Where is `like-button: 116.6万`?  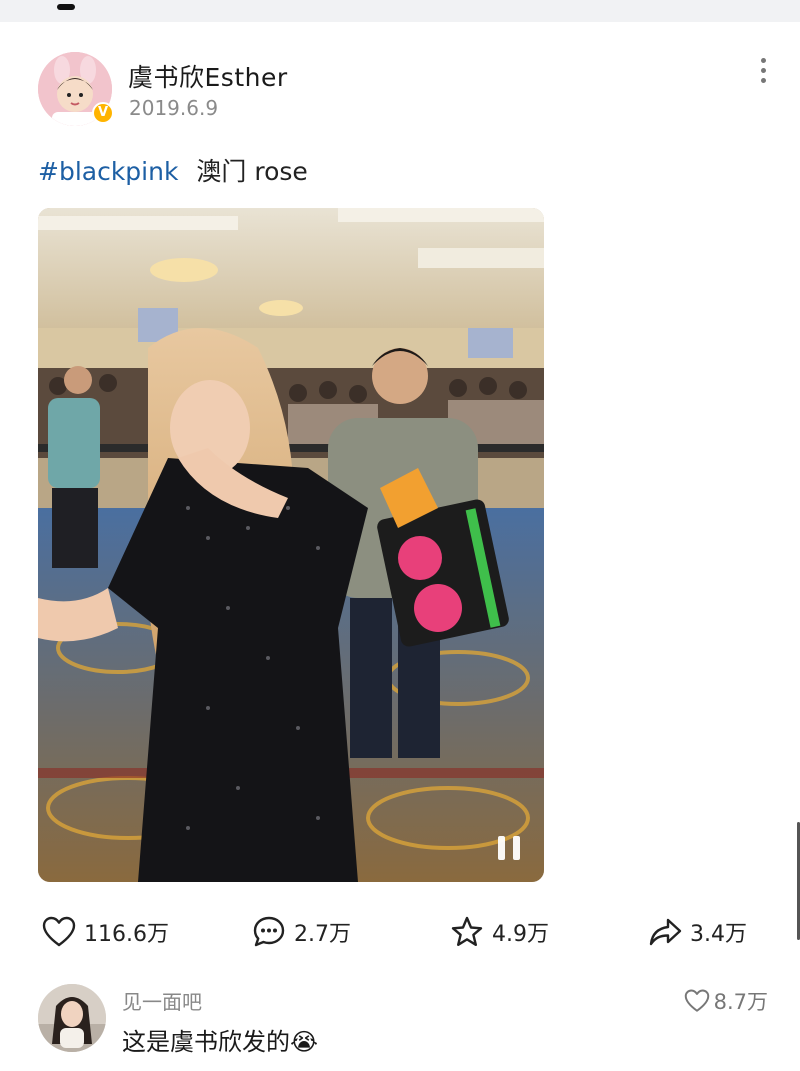 like-button: 116.6万 is located at coordinates (105, 932).